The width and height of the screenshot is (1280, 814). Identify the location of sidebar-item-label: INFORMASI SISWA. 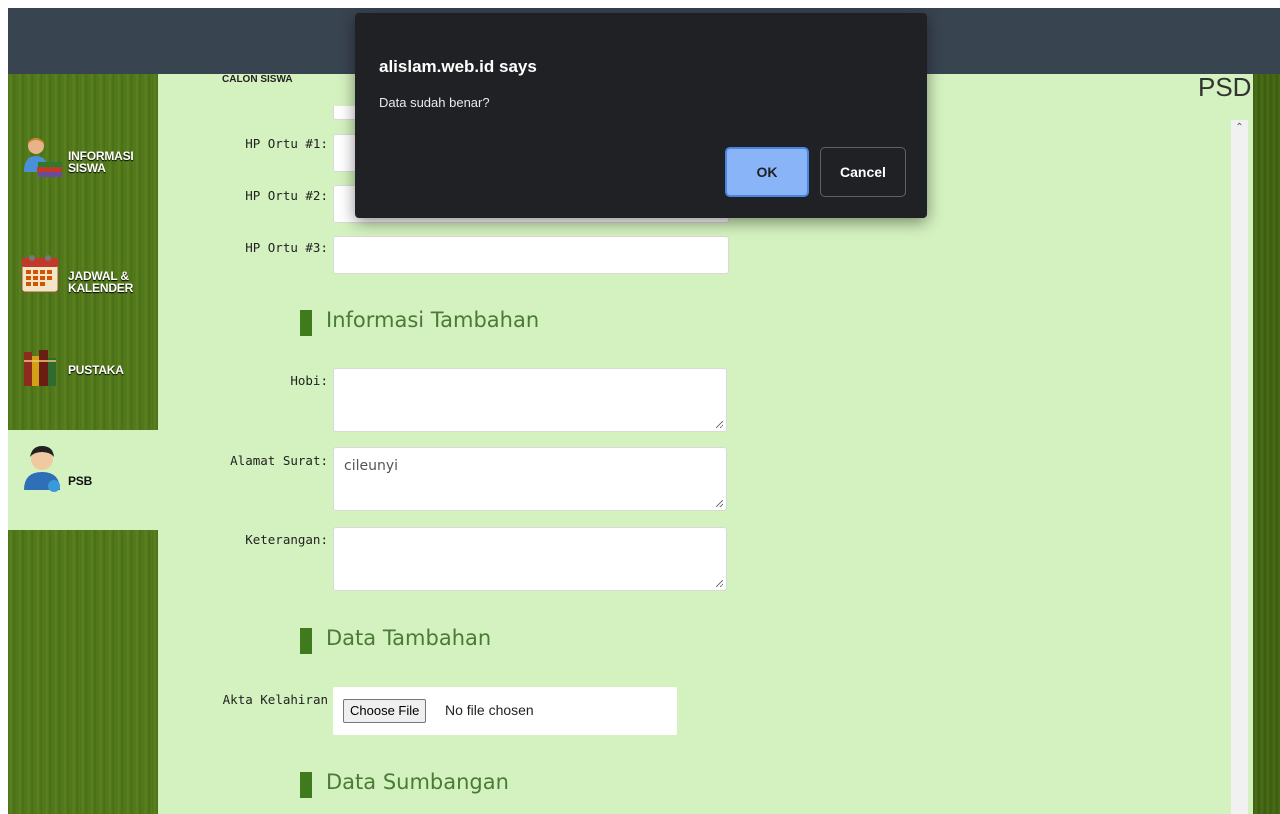
(101, 162).